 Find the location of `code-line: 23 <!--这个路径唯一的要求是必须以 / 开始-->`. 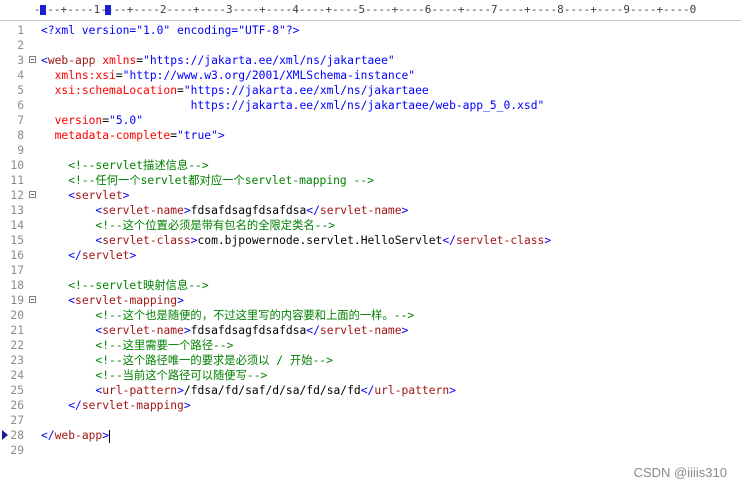

code-line: 23 <!--这个路径唯一的要求是必须以 / 开始--> is located at coordinates (370, 360).